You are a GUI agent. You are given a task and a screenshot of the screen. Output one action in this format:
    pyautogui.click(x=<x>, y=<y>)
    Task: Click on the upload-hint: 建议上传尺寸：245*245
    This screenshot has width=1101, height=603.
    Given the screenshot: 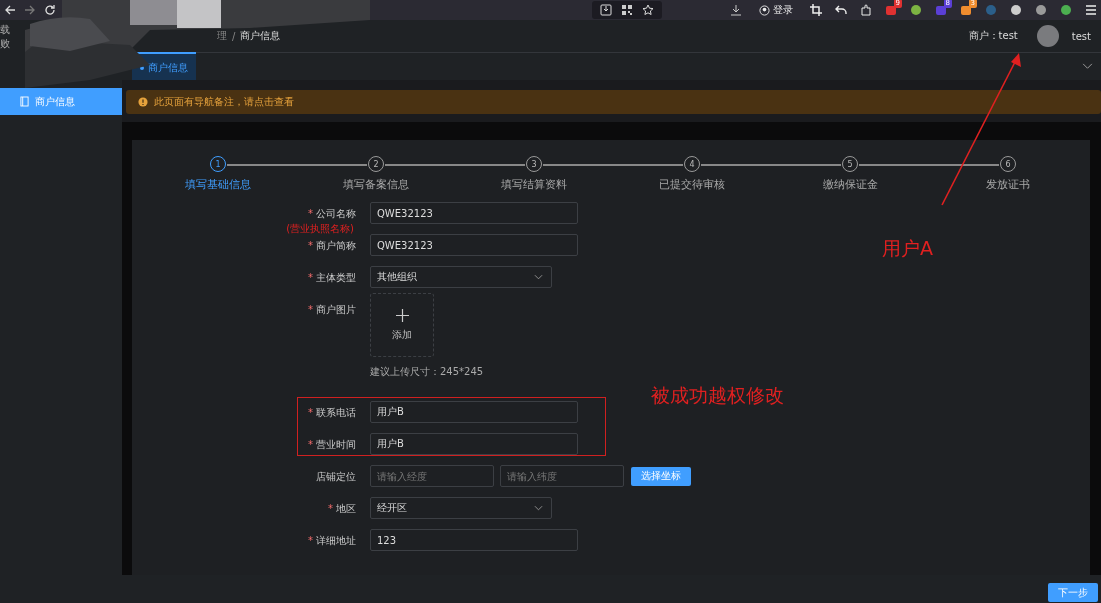 What is the action you would take?
    pyautogui.click(x=427, y=372)
    